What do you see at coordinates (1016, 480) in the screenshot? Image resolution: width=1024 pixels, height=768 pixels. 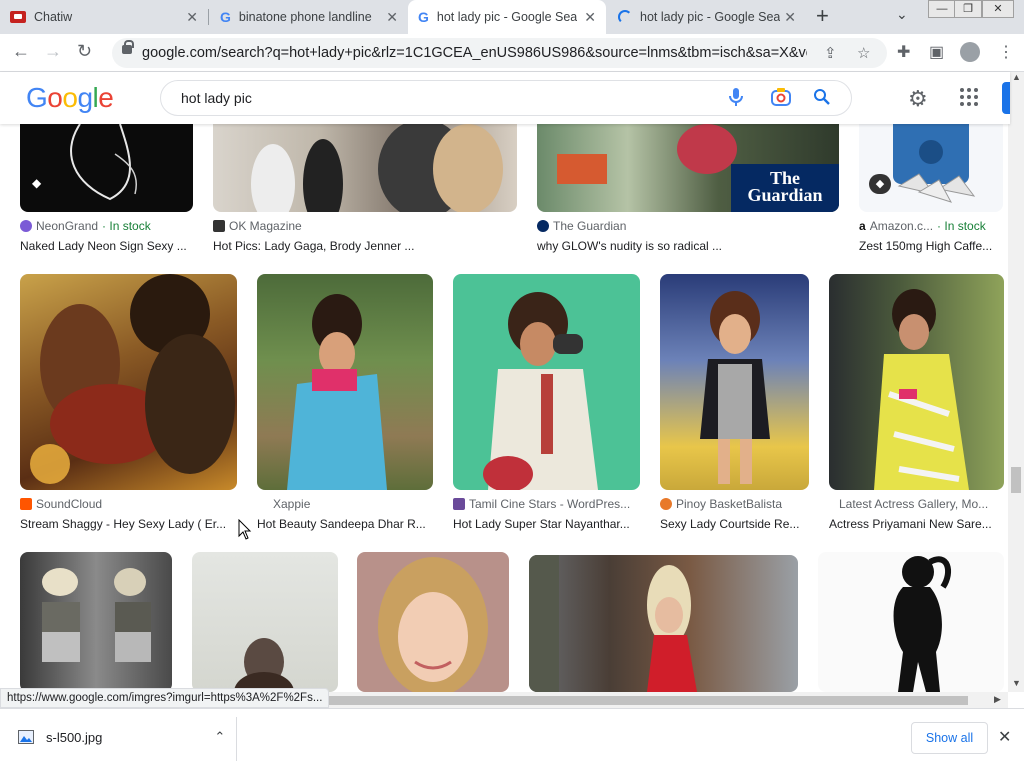 I see `vertical-scroll-thumb` at bounding box center [1016, 480].